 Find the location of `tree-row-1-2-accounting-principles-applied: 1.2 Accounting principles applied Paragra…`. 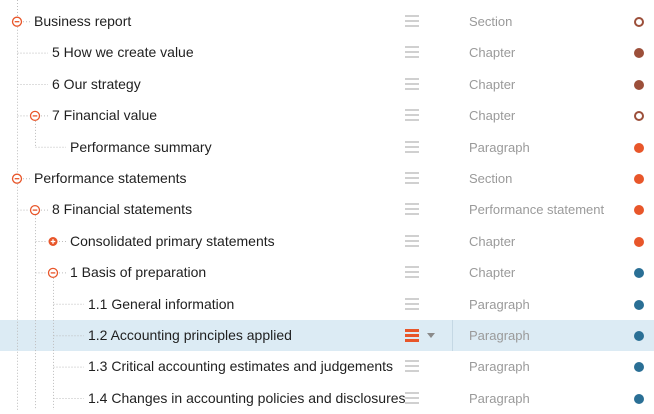

tree-row-1-2-accounting-principles-applied: 1.2 Accounting principles applied Paragra… is located at coordinates (327, 335).